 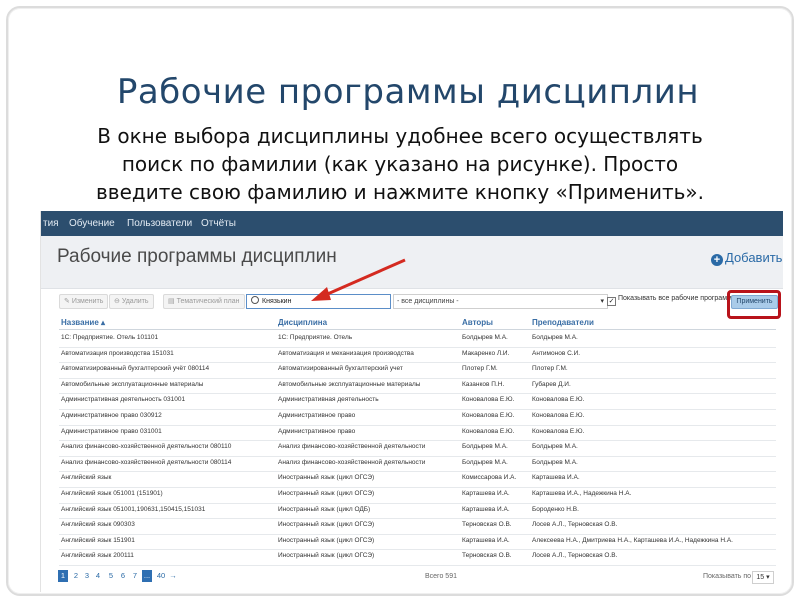 I want to click on row-authors: Макаренко Л.И., so click(x=486, y=353).